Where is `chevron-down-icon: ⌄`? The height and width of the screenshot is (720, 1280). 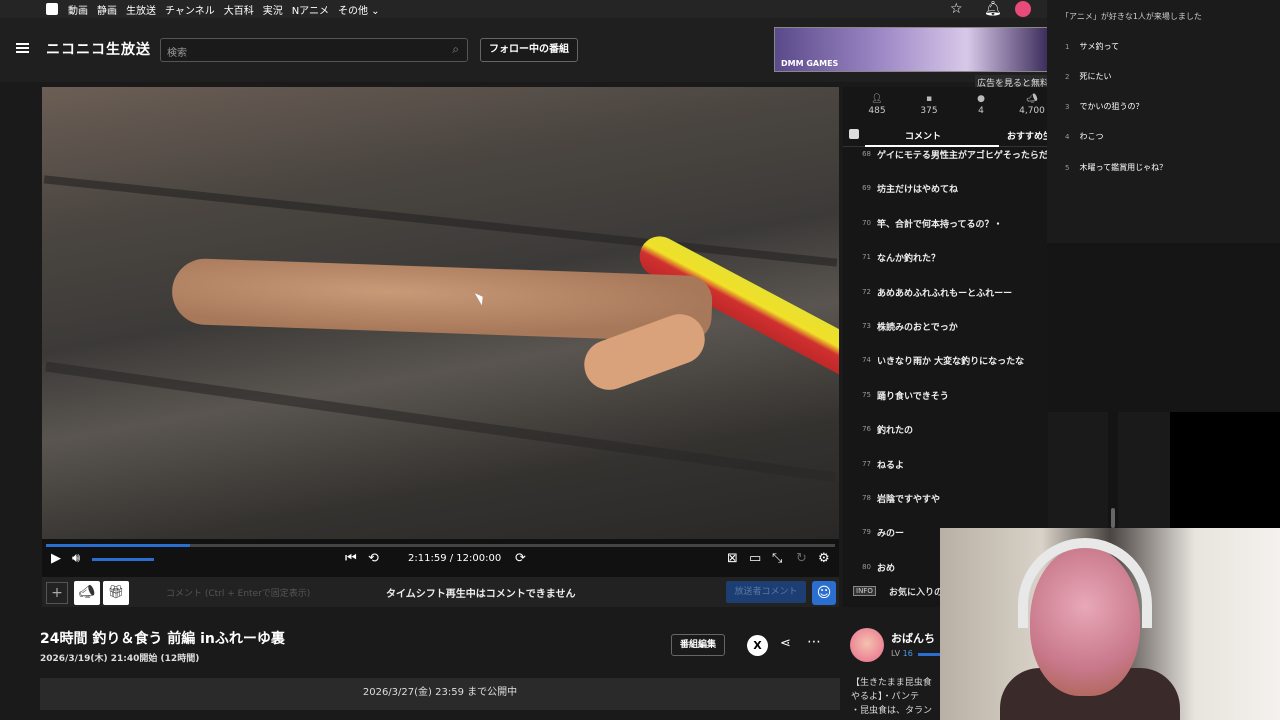
chevron-down-icon: ⌄ is located at coordinates (375, 11).